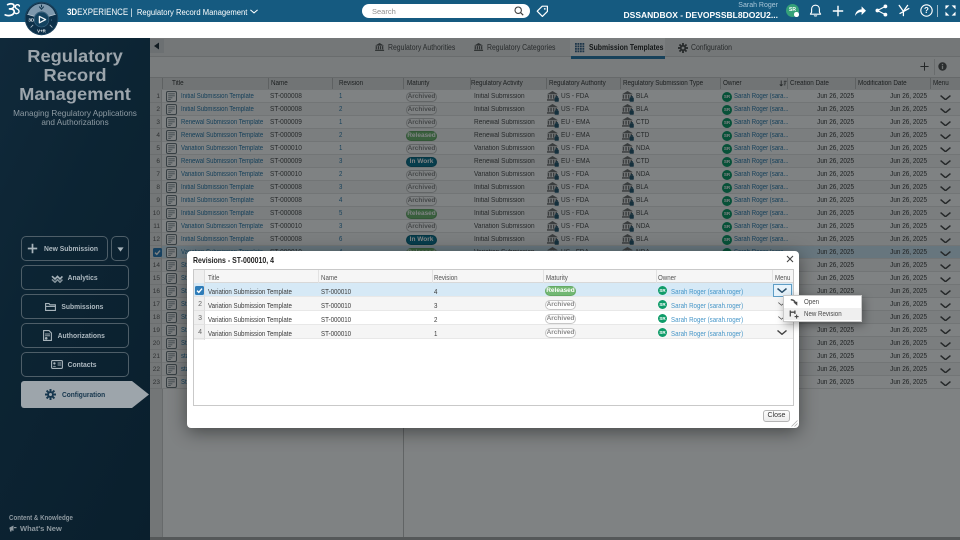 This screenshot has height=540, width=960. I want to click on svg-text: 3D, so click(31, 19).